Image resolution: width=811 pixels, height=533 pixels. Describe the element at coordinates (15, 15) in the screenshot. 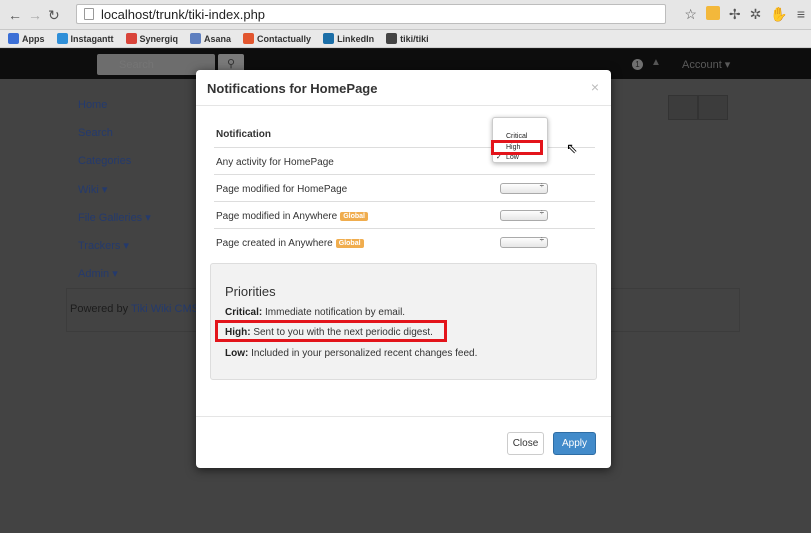

I see `back-icon: ←` at that location.